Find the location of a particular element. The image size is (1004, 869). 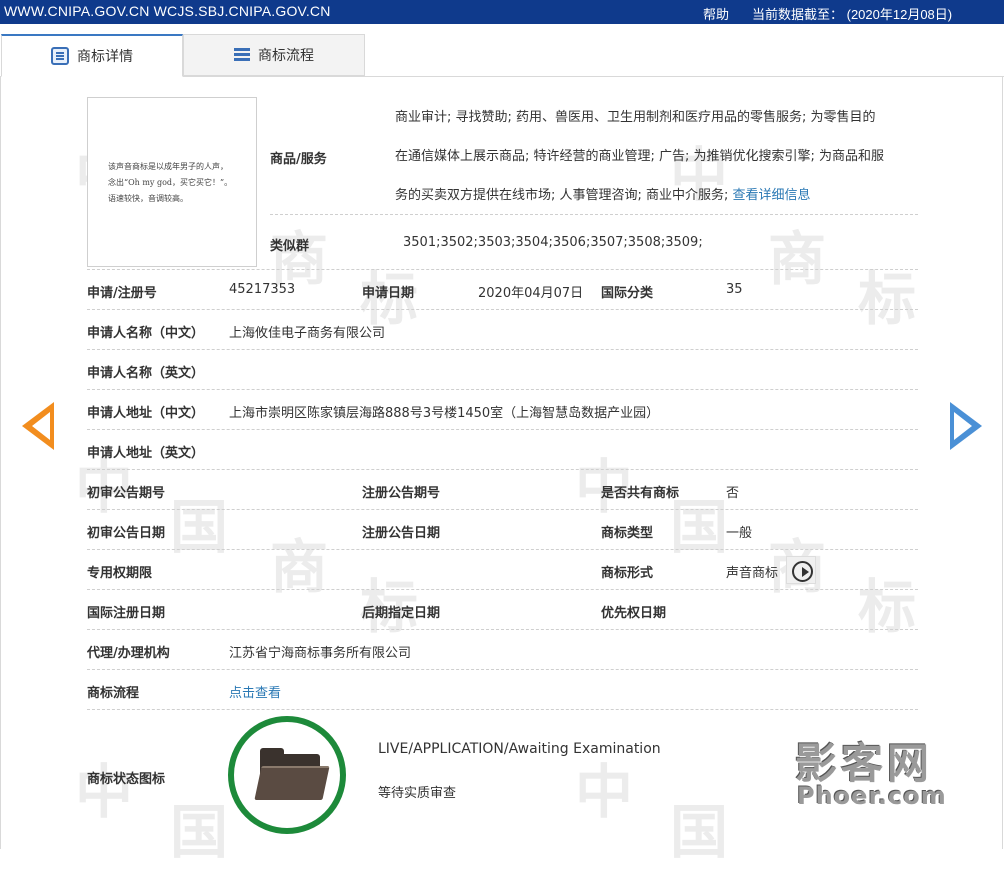

address-cn-value: 上海市崇明区陈家镇层海路888号3号楼1450室（上海智慧岛数据产业园） is located at coordinates (444, 413).